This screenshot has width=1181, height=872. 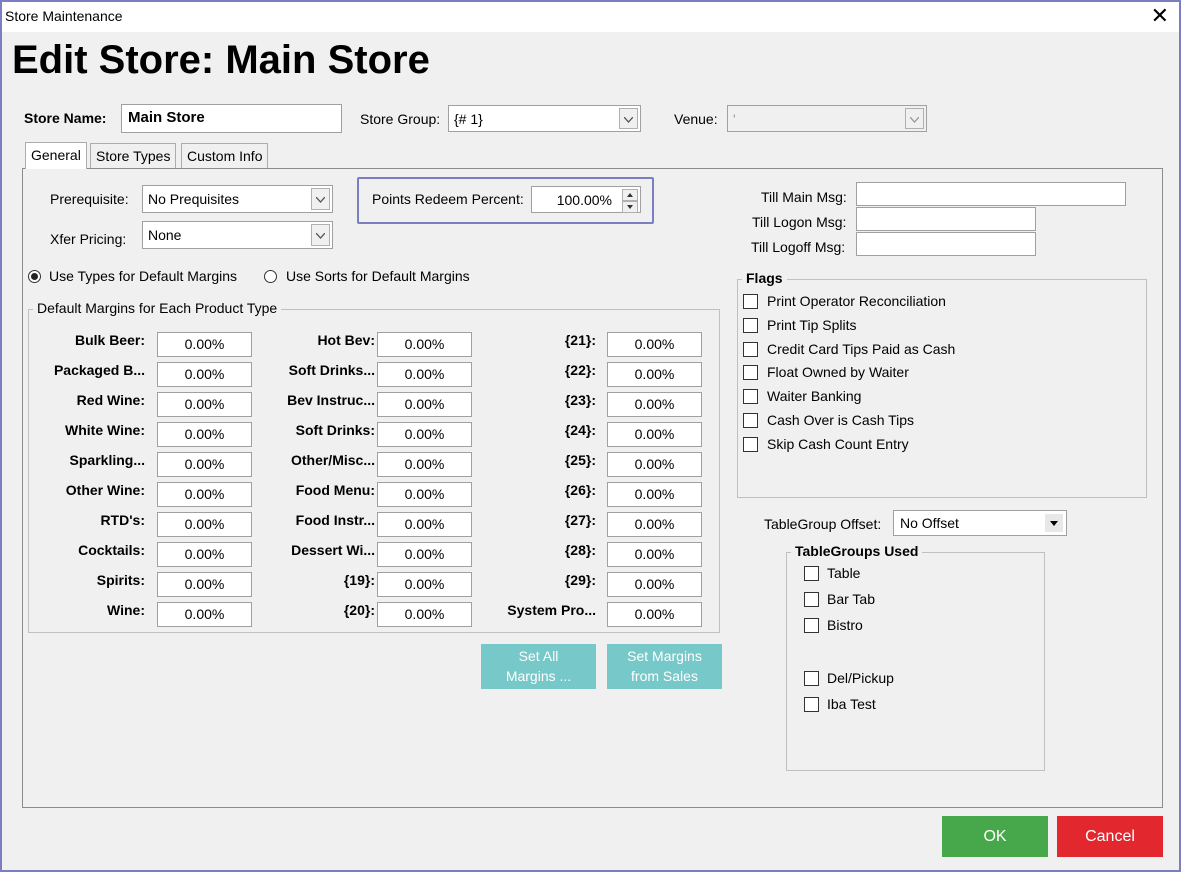 What do you see at coordinates (580, 340) in the screenshot?
I see `margin-label: {21}:` at bounding box center [580, 340].